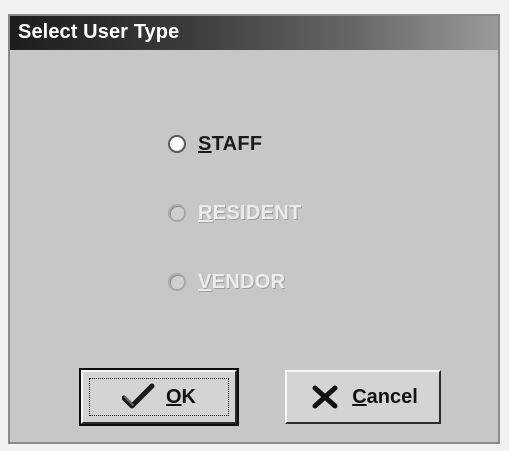 The height and width of the screenshot is (451, 509). I want to click on accelerator-key-staff: S, so click(205, 143).